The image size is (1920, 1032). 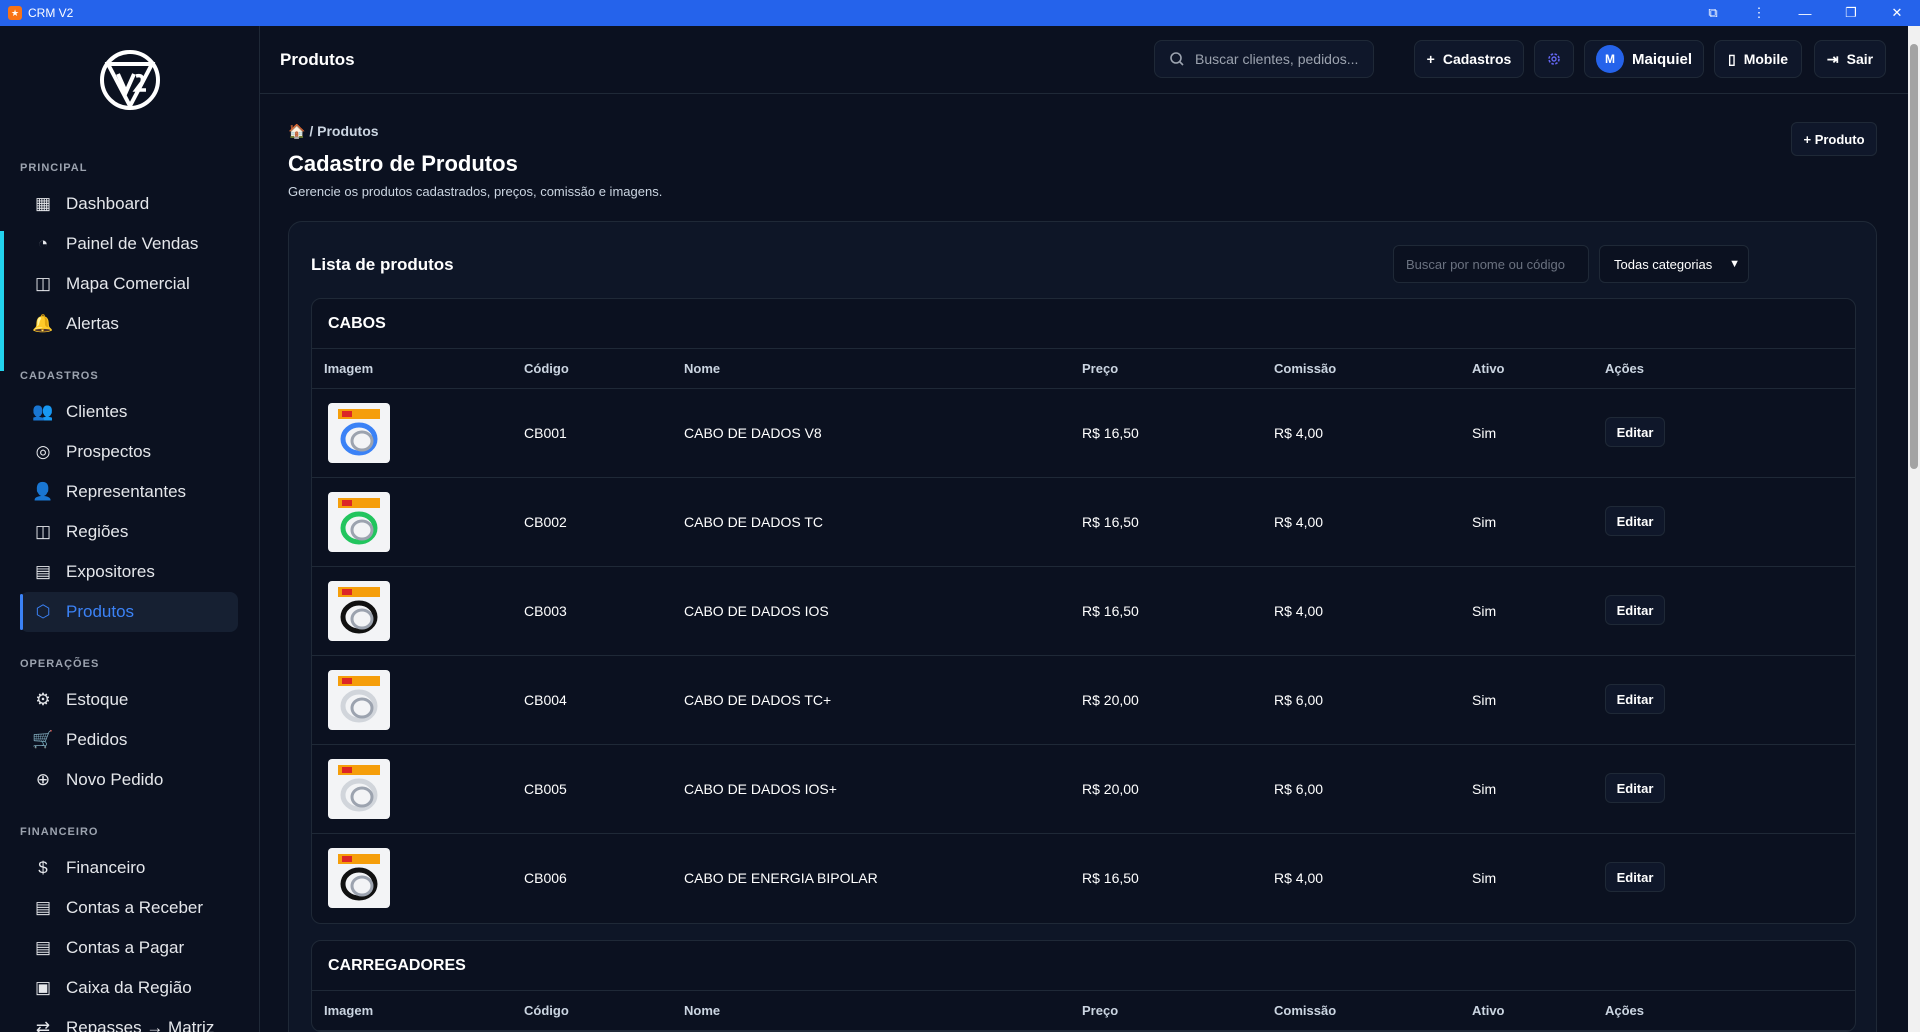 What do you see at coordinates (1734, 264) in the screenshot?
I see `chevron-down-icon: ▼` at bounding box center [1734, 264].